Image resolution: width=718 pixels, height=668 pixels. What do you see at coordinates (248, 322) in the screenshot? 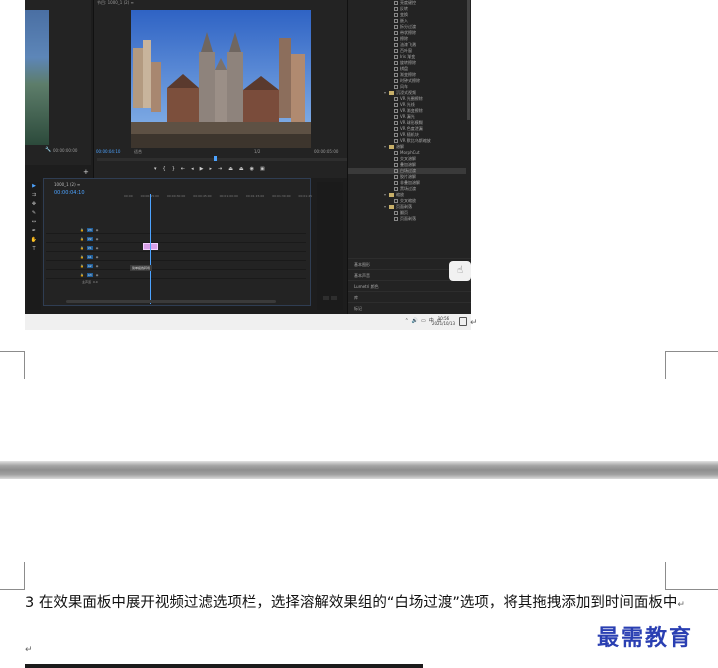
I see `windows-taskbar: ⌃ 🔊 ▭ 中 ⊙ 10:56 2021/10/13` at bounding box center [248, 322].